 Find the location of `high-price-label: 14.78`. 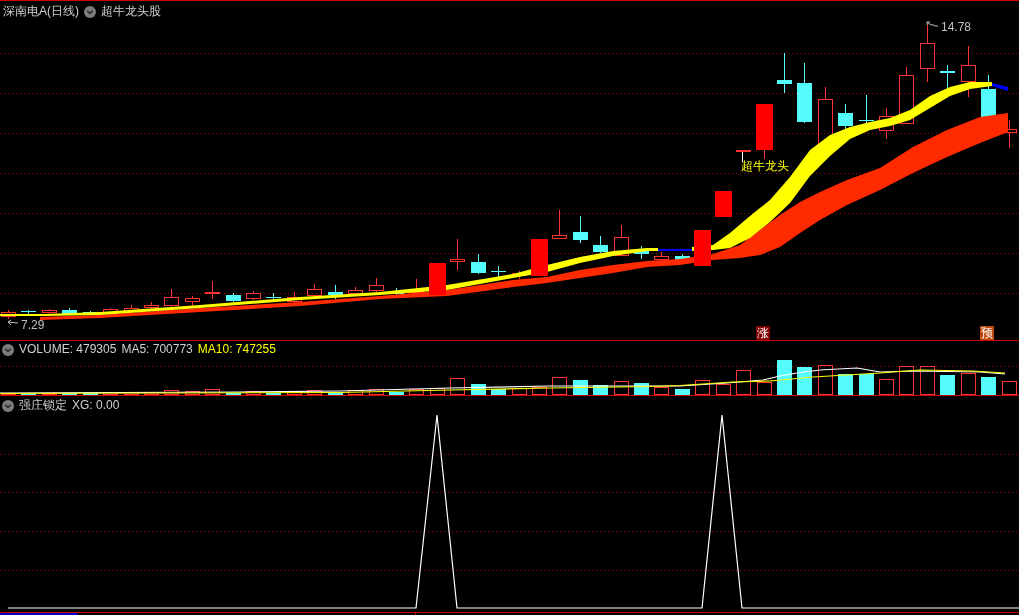

high-price-label: 14.78 is located at coordinates (956, 27).